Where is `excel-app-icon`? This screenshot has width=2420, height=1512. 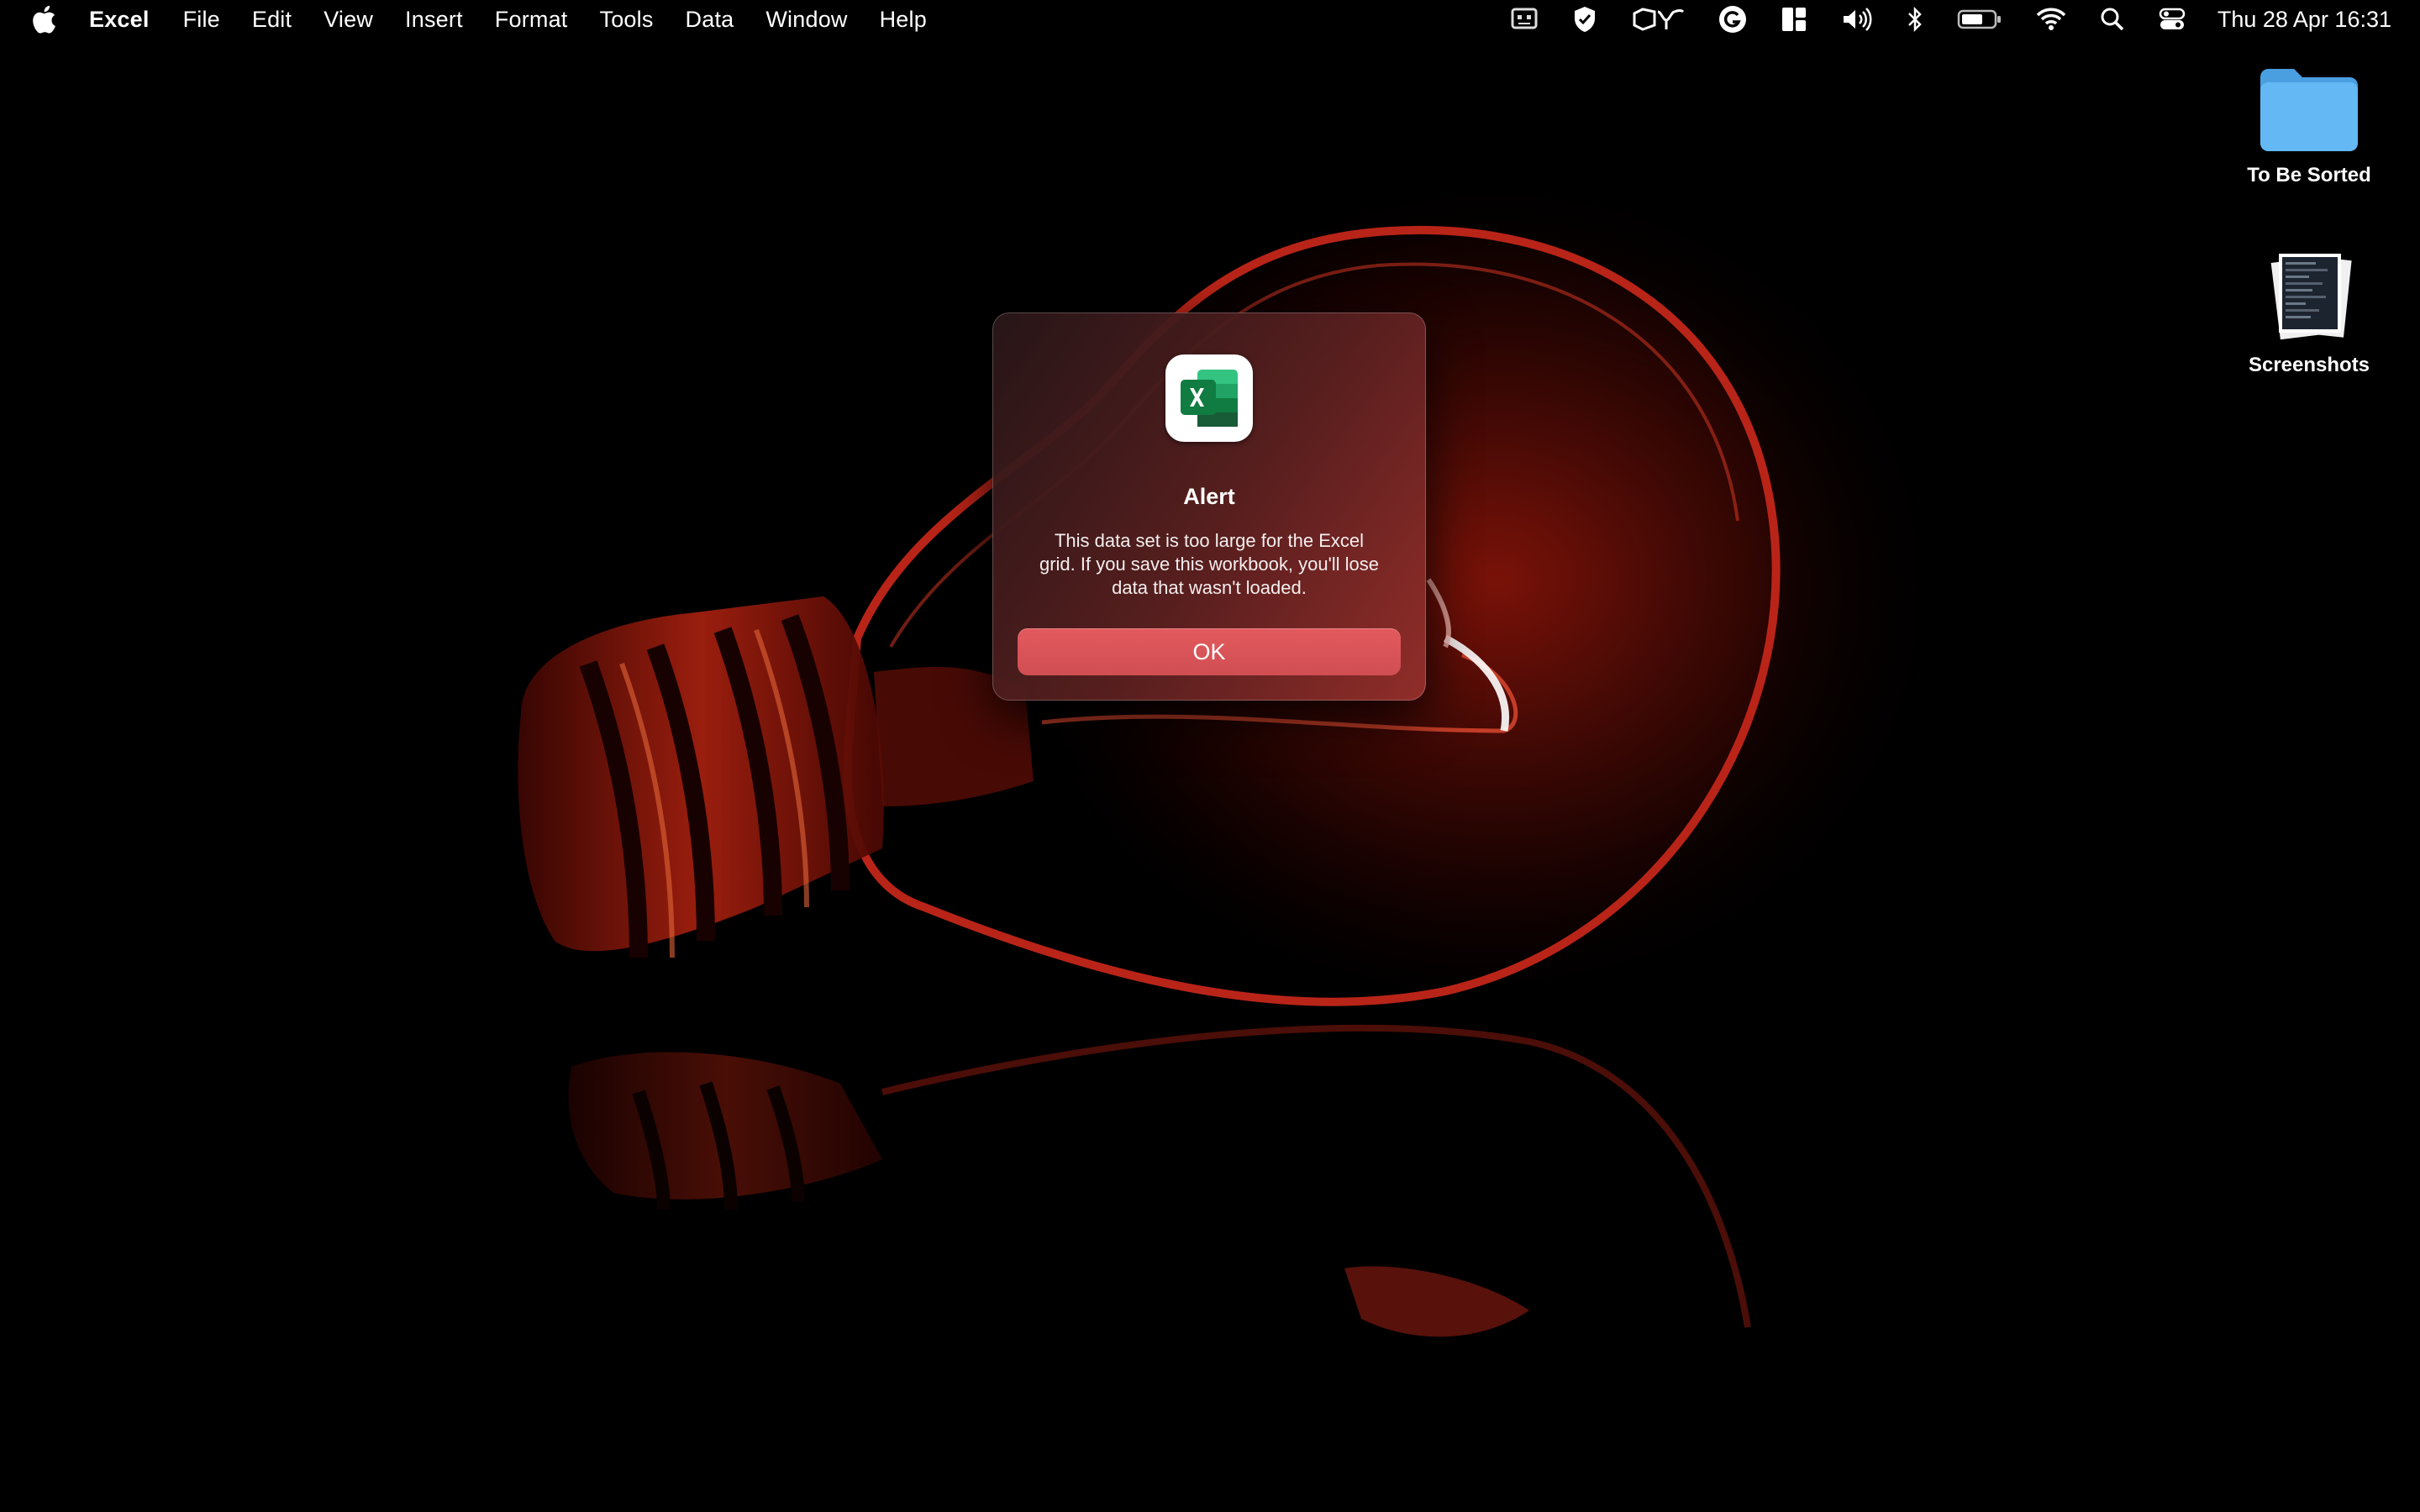
excel-app-icon is located at coordinates (1209, 398).